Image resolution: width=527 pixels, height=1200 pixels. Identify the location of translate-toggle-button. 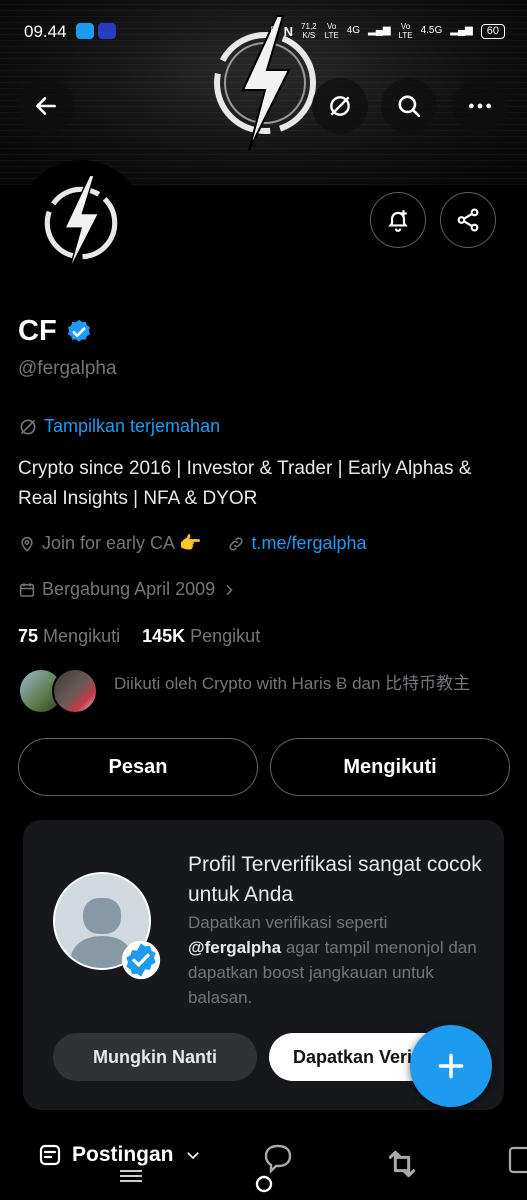
(340, 106).